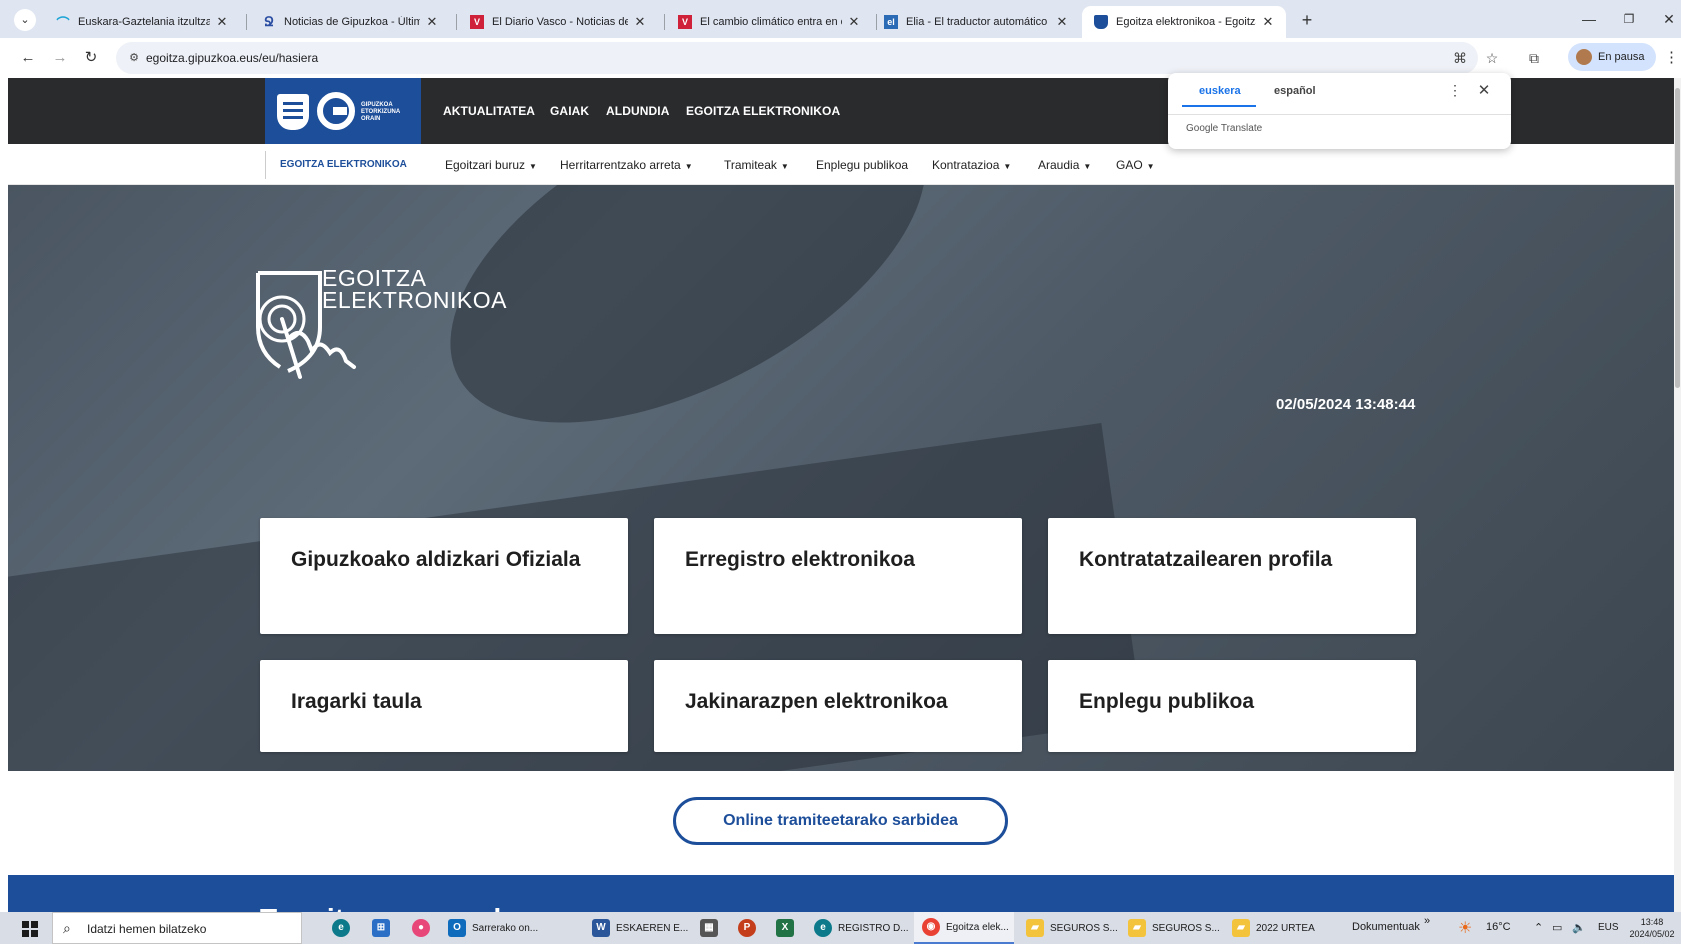  I want to click on tab-4: el Elia - El traductor automático d ✕, so click(976, 22).